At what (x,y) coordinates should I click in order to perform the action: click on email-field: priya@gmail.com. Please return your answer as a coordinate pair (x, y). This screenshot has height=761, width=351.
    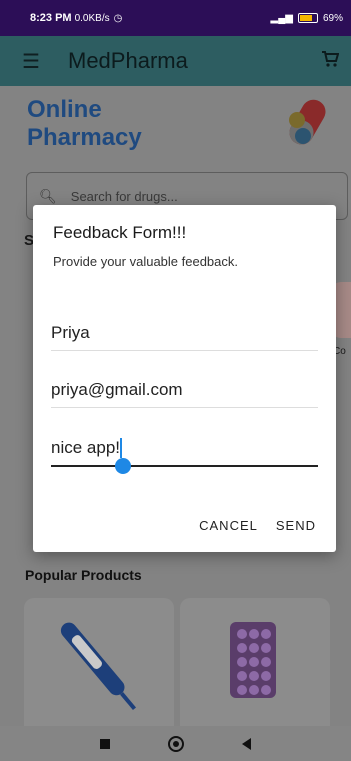
    Looking at the image, I should click on (184, 390).